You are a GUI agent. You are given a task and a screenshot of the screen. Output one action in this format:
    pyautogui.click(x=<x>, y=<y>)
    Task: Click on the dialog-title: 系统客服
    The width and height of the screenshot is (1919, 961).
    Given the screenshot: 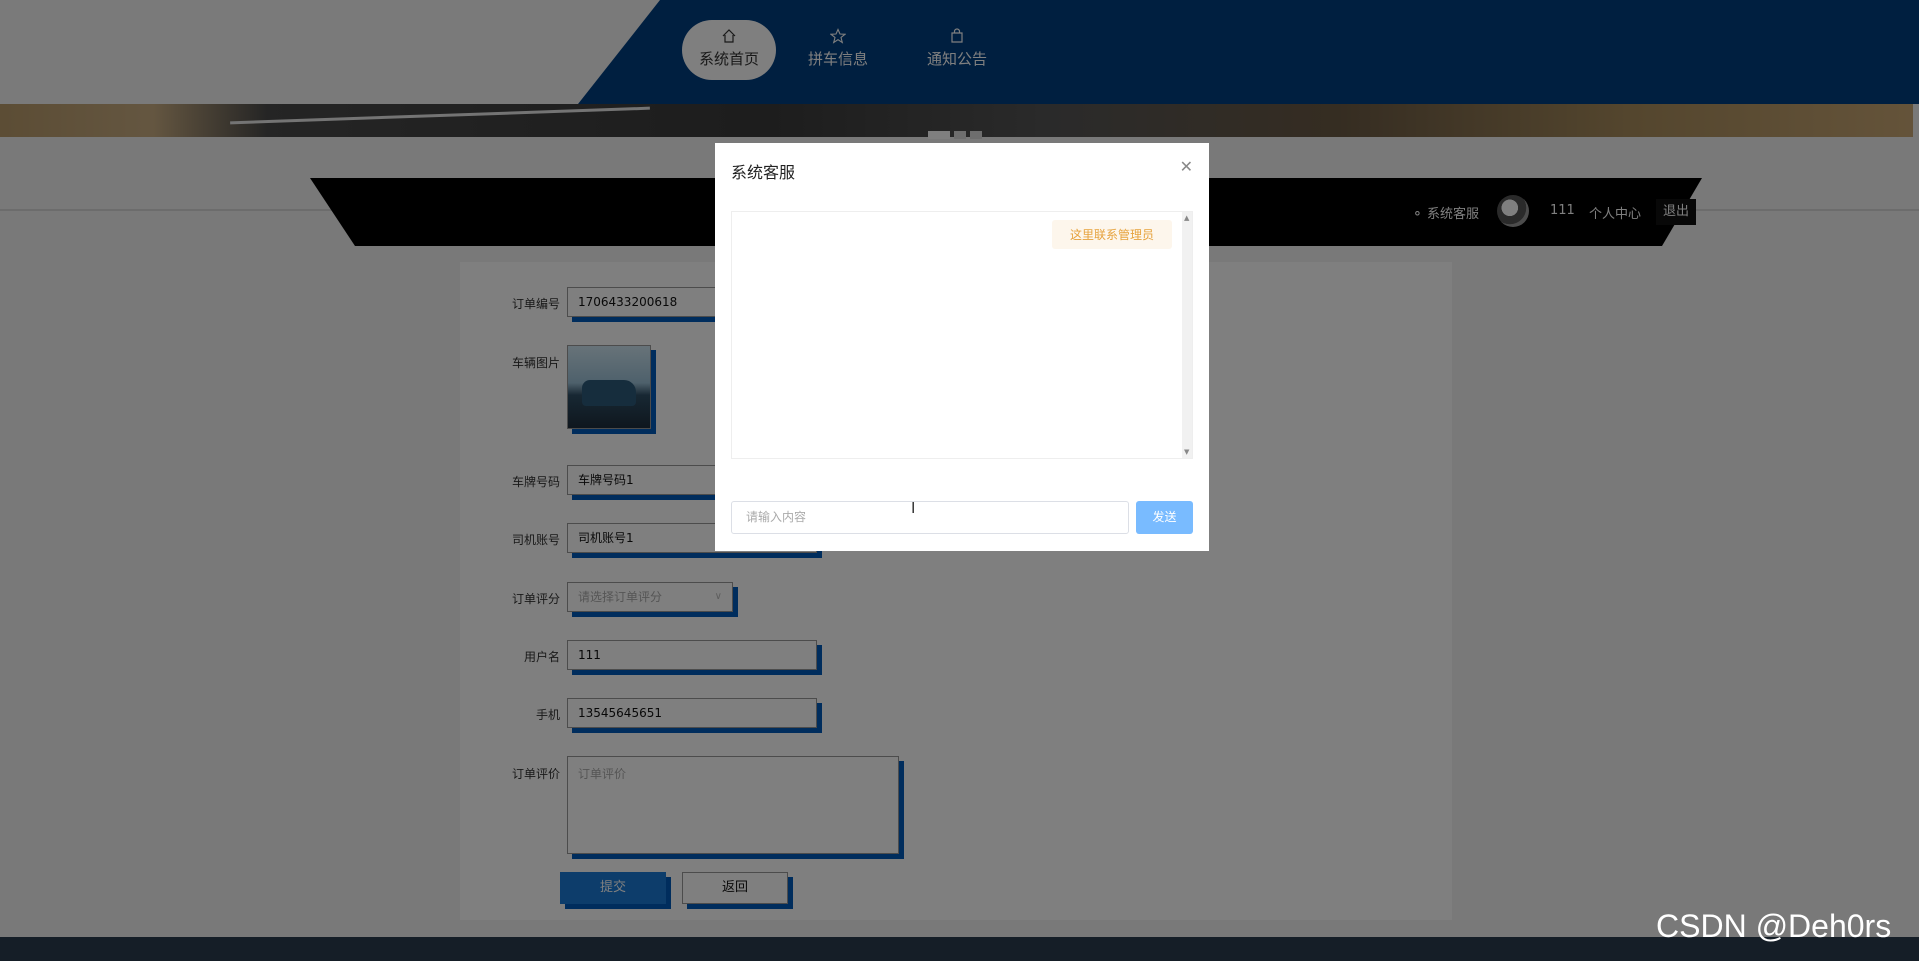 What is the action you would take?
    pyautogui.click(x=763, y=172)
    